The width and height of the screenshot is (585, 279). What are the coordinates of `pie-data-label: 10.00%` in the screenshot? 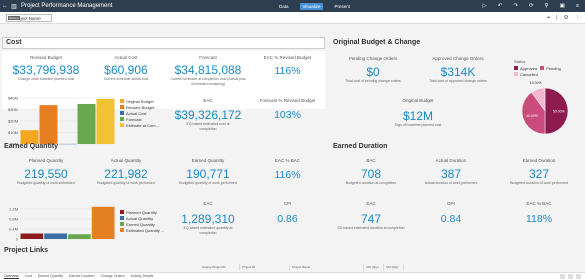 It's located at (536, 83).